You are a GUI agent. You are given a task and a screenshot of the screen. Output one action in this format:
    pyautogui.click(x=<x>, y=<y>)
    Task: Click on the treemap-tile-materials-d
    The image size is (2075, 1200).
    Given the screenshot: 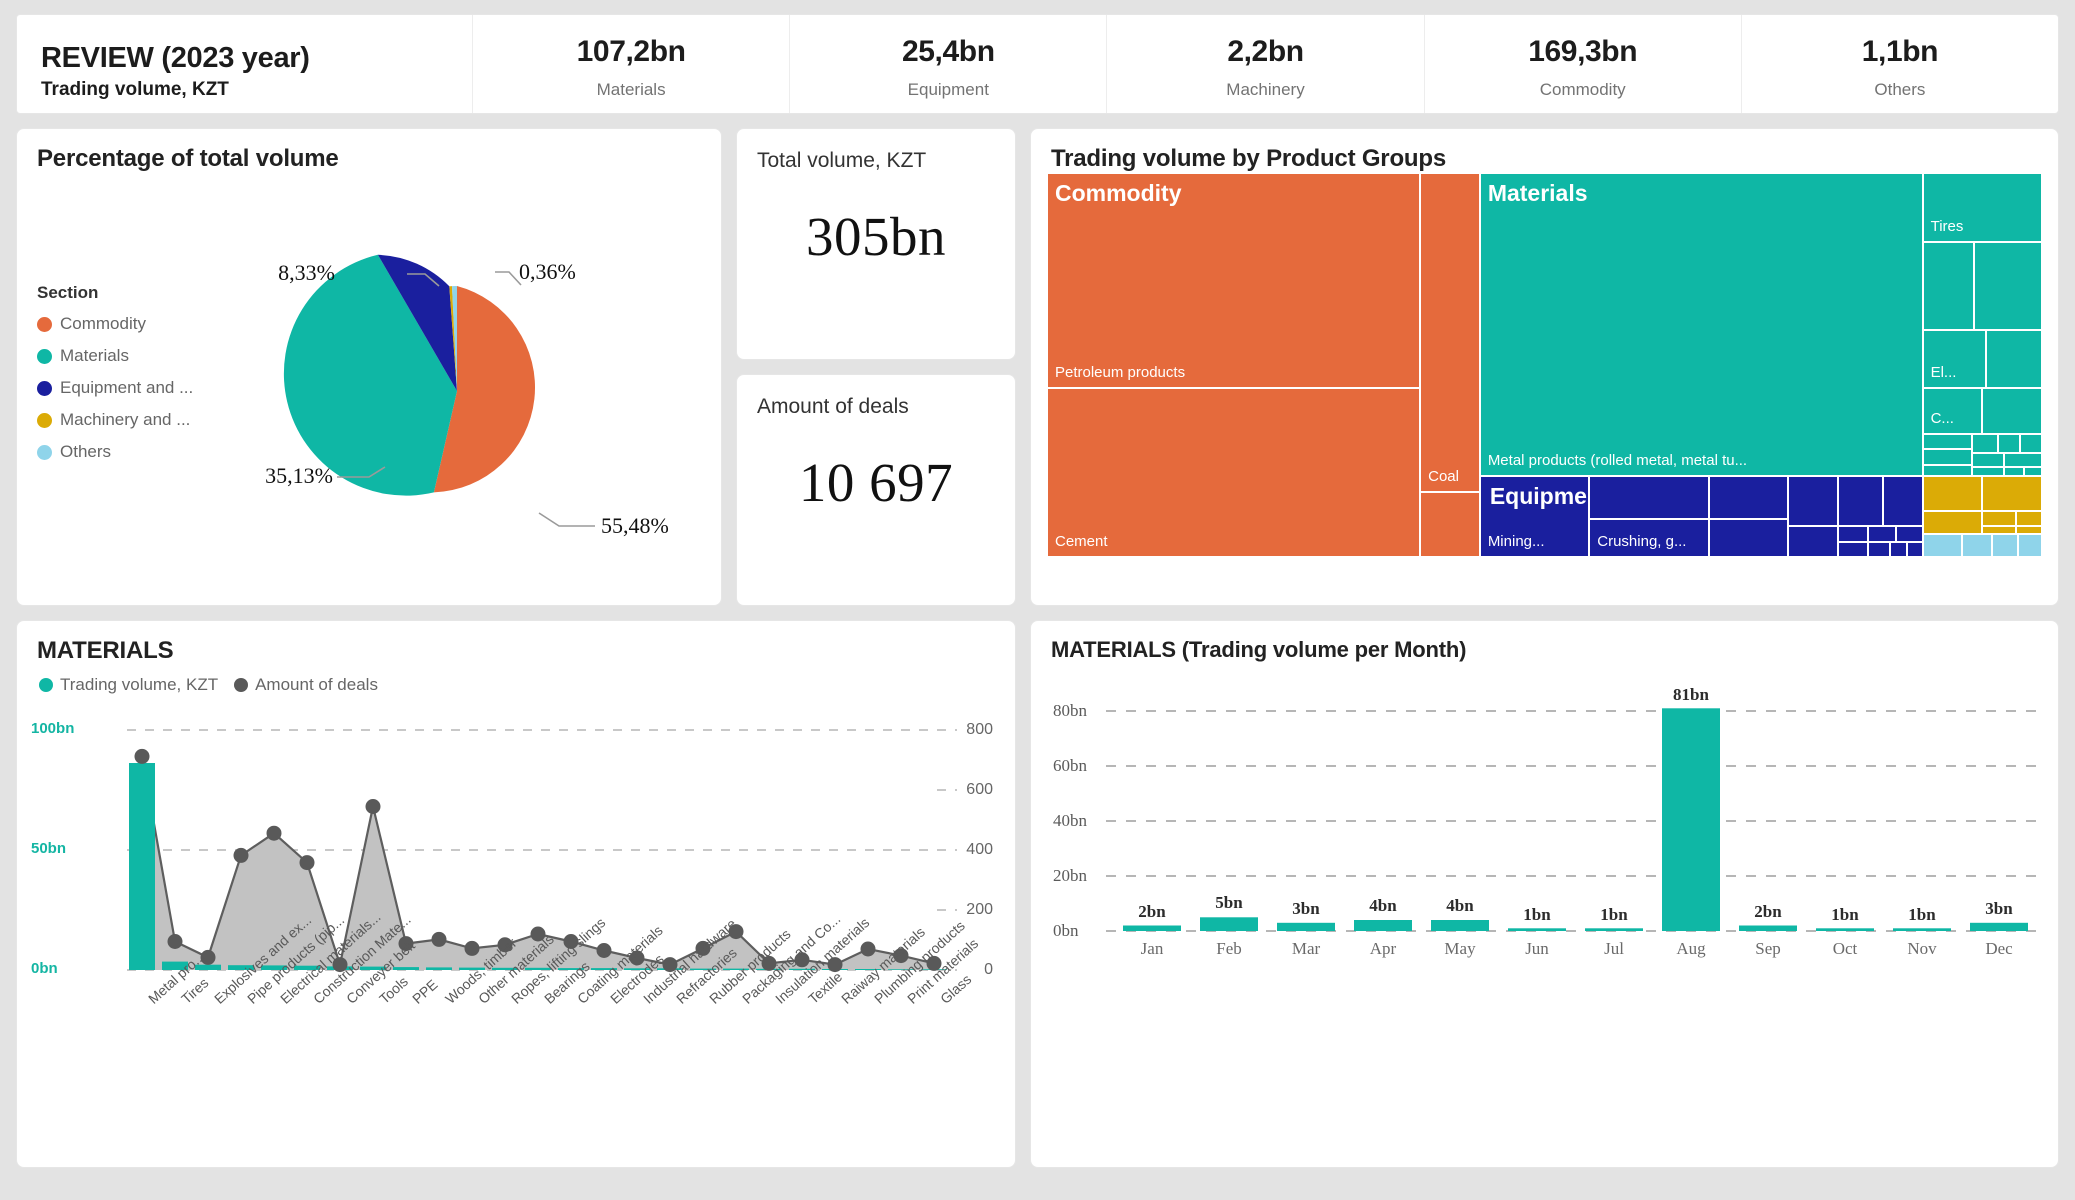 What is the action you would take?
    pyautogui.click(x=2012, y=411)
    